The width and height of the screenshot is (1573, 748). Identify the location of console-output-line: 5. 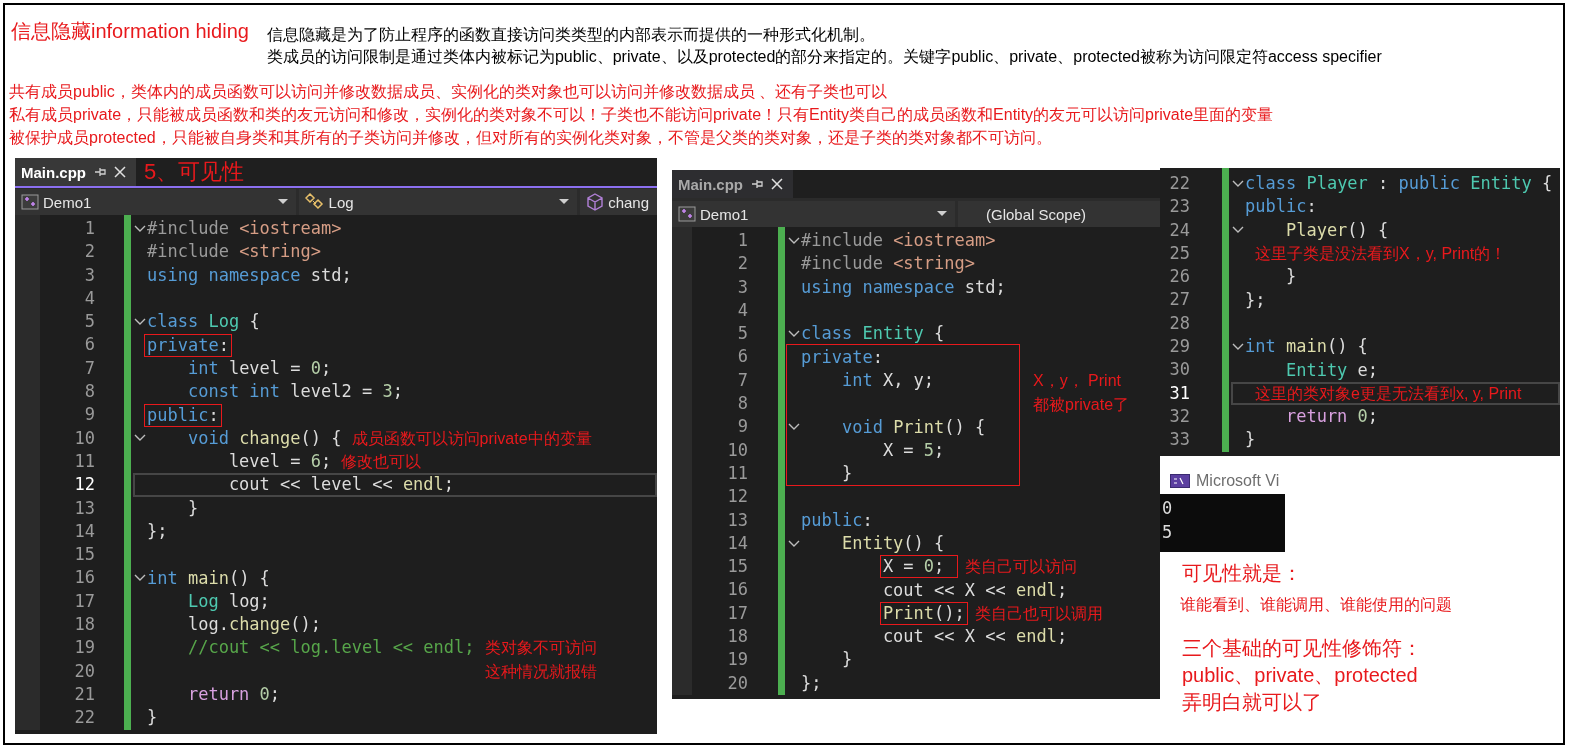
(1168, 532).